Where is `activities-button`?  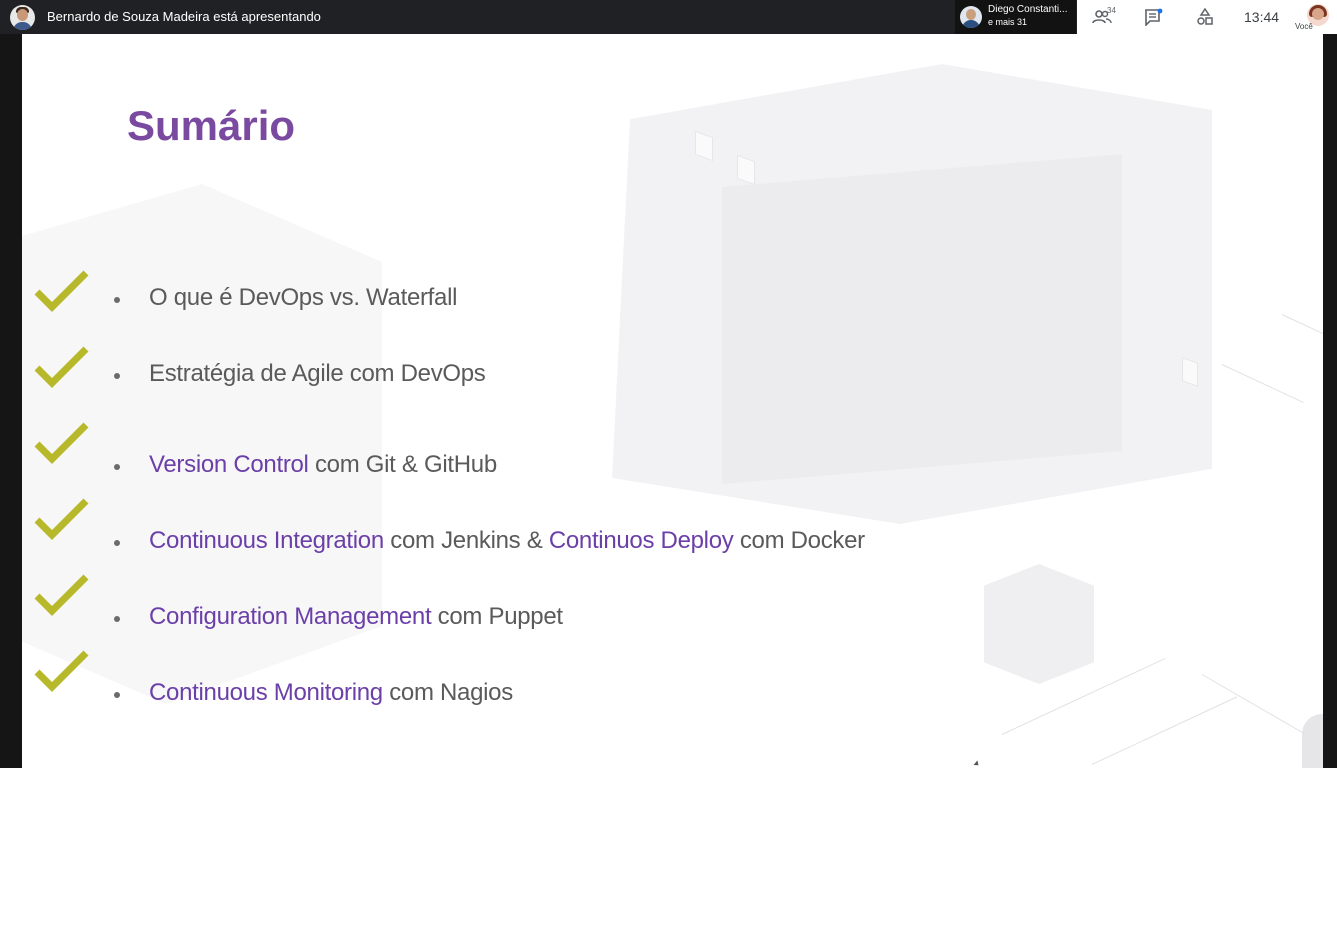
activities-button is located at coordinates (1206, 18).